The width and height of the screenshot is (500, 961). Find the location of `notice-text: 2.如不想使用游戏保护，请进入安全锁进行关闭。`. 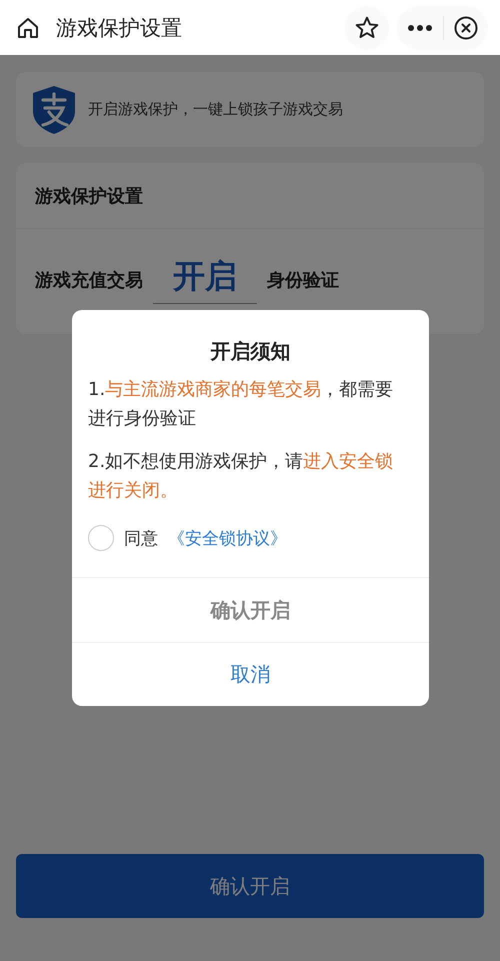

notice-text: 2.如不想使用游戏保护，请进入安全锁进行关闭。 is located at coordinates (241, 476).